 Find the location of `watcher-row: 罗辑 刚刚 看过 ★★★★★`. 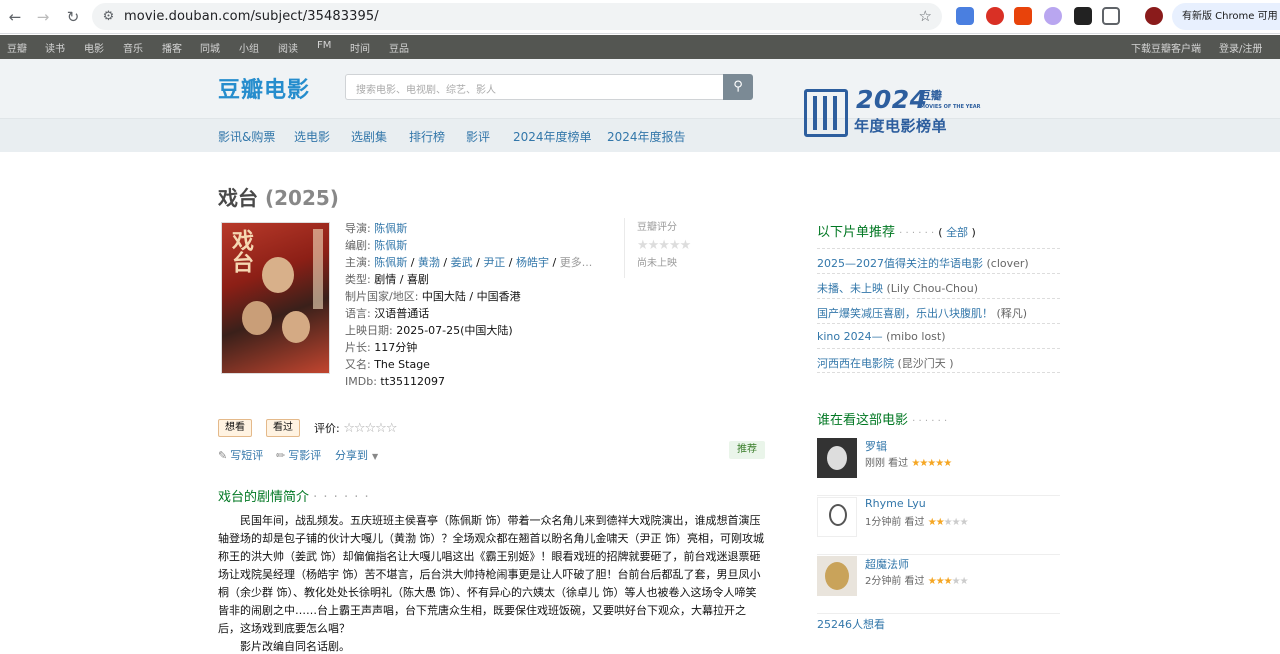

watcher-row: 罗辑 刚刚 看过 ★★★★★ is located at coordinates (938, 467).